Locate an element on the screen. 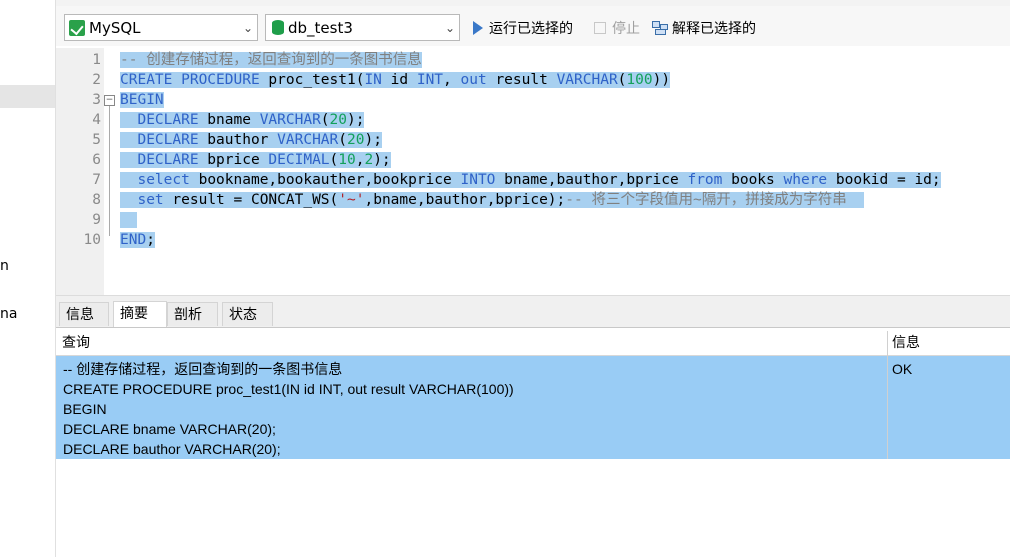  result-tabs: 信息 摘要 剖析 状态 is located at coordinates (533, 314).